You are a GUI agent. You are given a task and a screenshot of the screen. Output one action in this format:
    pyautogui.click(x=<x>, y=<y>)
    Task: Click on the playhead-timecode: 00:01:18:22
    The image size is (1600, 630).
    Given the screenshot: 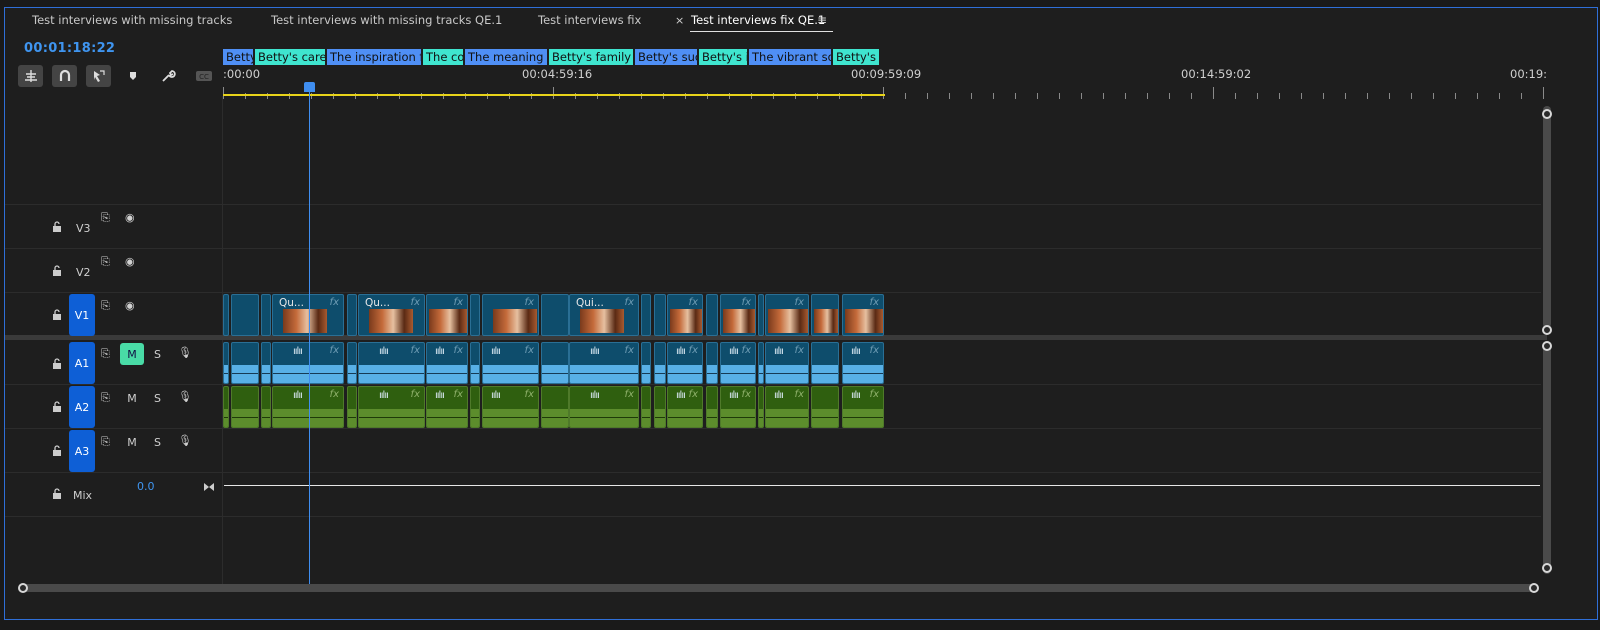 What is the action you would take?
    pyautogui.click(x=69, y=48)
    